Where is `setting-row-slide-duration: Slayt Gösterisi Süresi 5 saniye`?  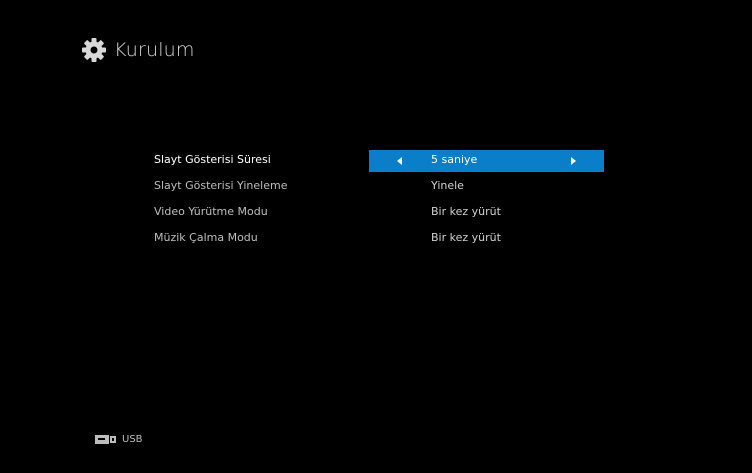 setting-row-slide-duration: Slayt Gösterisi Süresi 5 saniye is located at coordinates (376, 161).